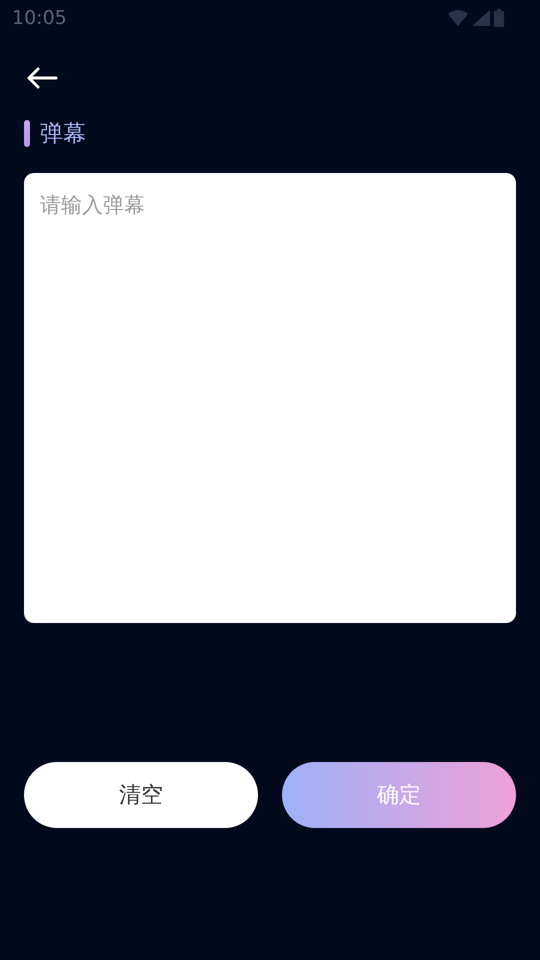 The height and width of the screenshot is (960, 540). Describe the element at coordinates (63, 134) in the screenshot. I see `section-title: 弹幕` at that location.